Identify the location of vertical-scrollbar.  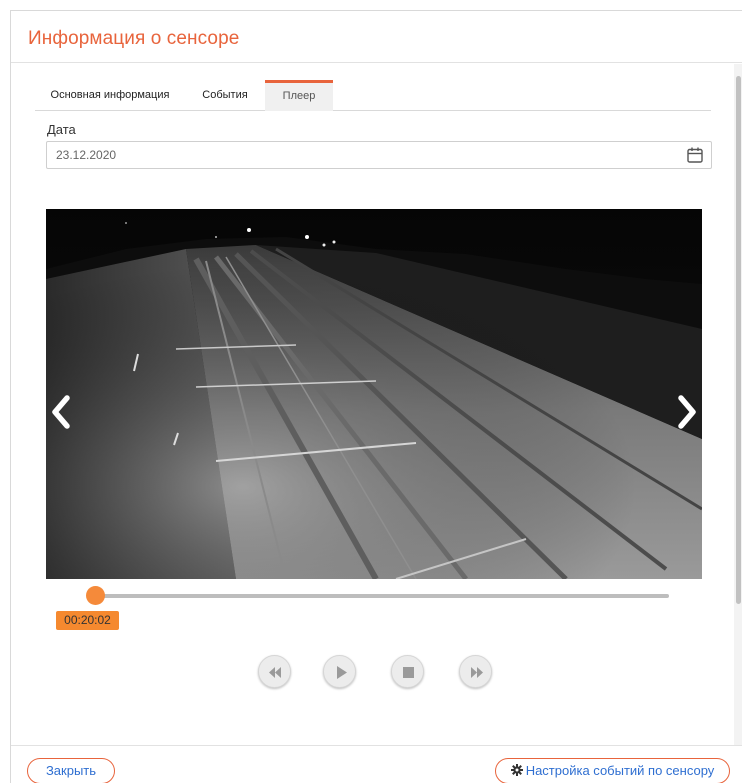
(738, 404).